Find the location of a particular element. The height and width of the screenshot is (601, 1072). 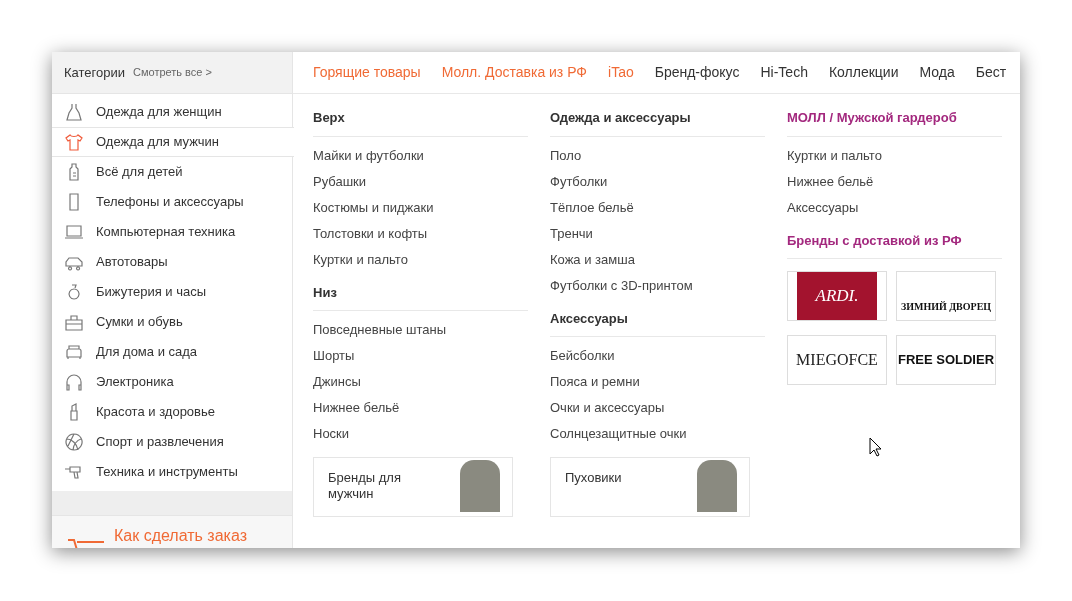

brand-logo: FREE SOLDIER is located at coordinates (946, 360).